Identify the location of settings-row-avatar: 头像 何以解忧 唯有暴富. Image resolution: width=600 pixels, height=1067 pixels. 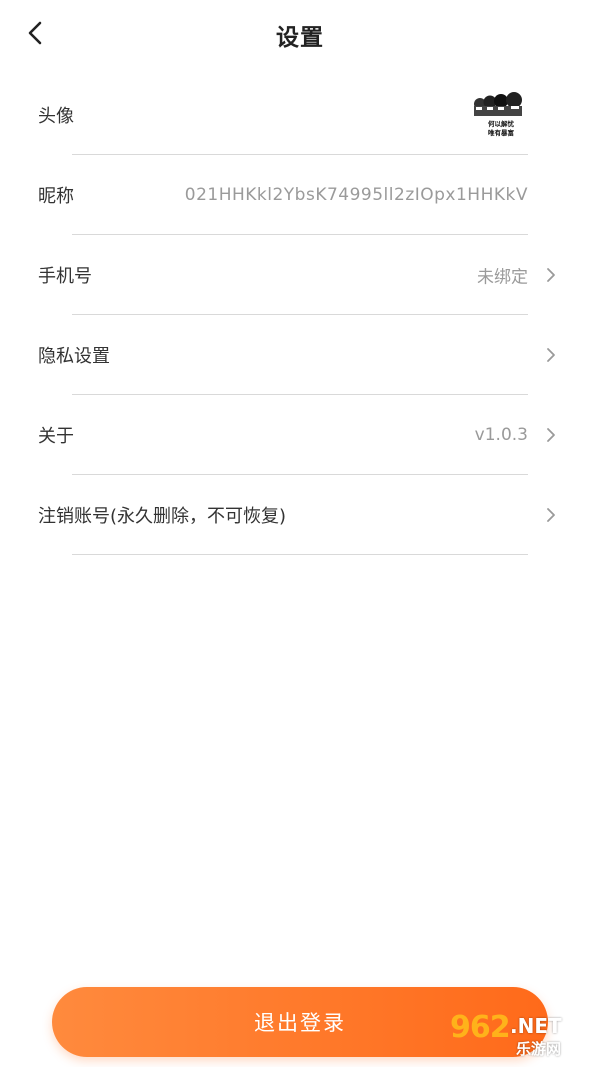
(300, 115).